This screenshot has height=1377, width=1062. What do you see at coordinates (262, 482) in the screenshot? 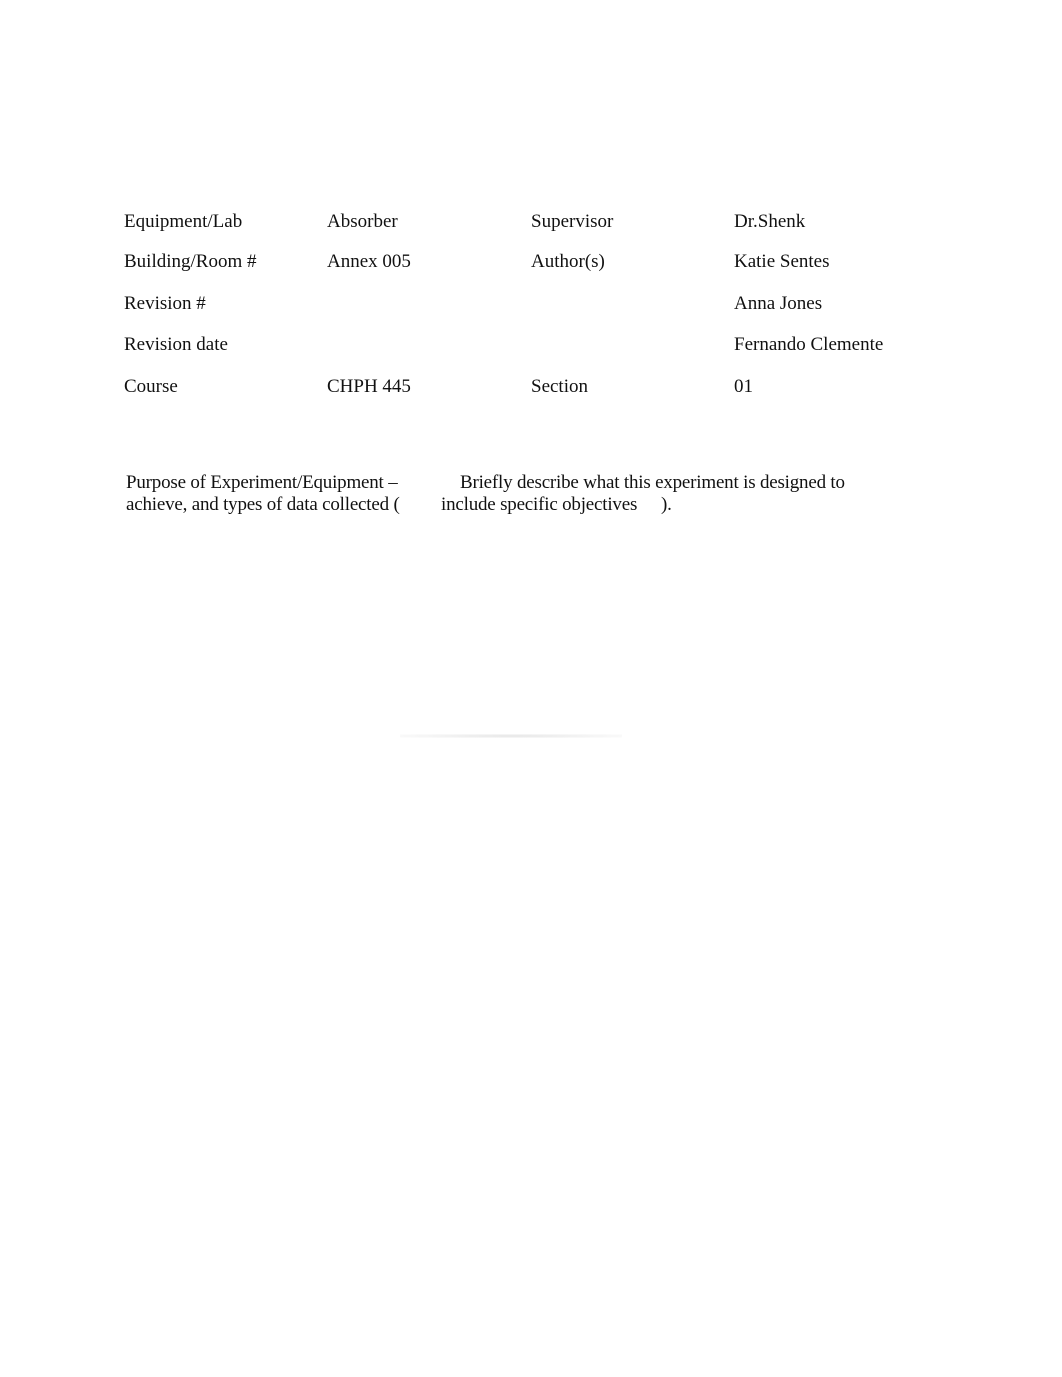
I see `purpose-heading: Purpose of Experiment/Equipment –` at bounding box center [262, 482].